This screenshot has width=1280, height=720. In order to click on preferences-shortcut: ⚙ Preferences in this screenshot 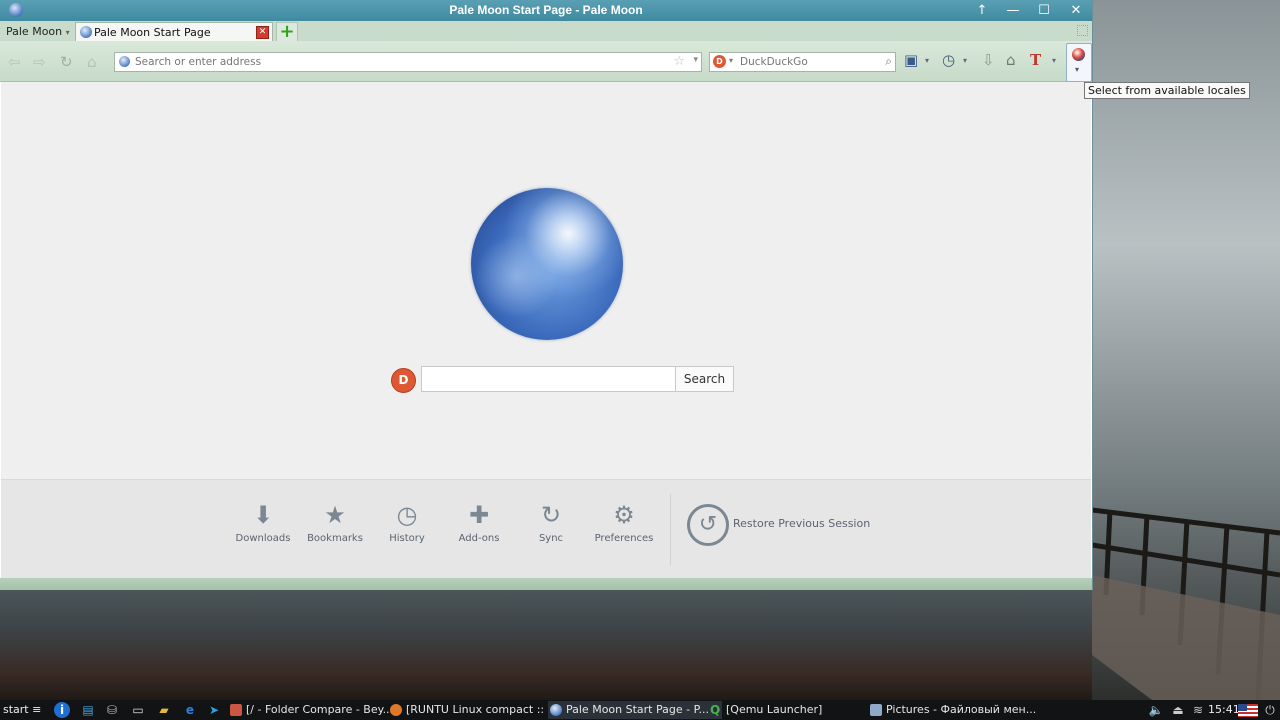, I will do `click(624, 522)`.